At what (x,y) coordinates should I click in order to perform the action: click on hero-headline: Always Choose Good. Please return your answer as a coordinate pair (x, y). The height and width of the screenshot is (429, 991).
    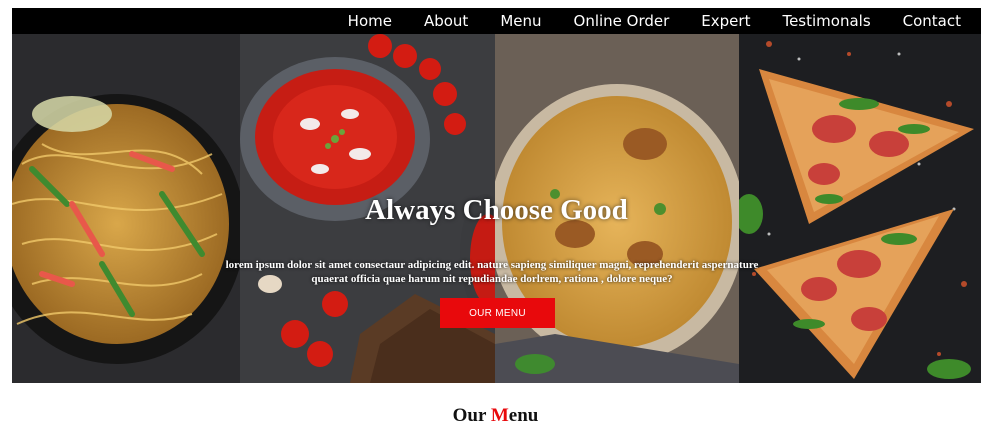
    Looking at the image, I should click on (496, 210).